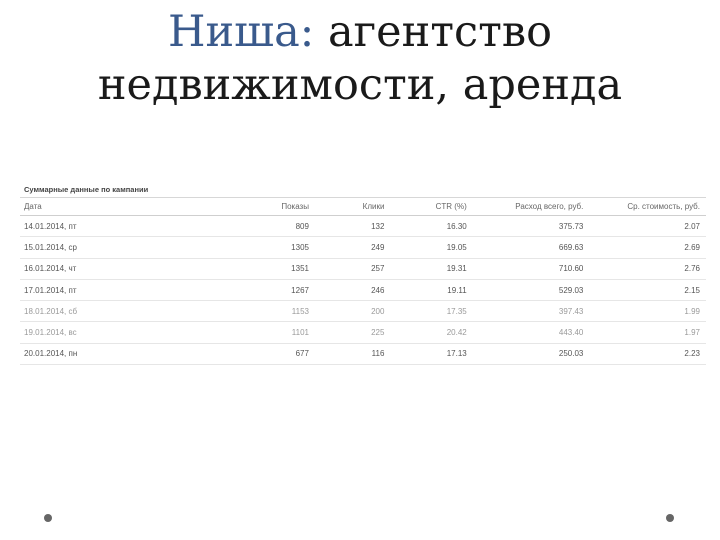  Describe the element at coordinates (439, 32) in the screenshot. I see `title-rest-line1: агентство` at that location.